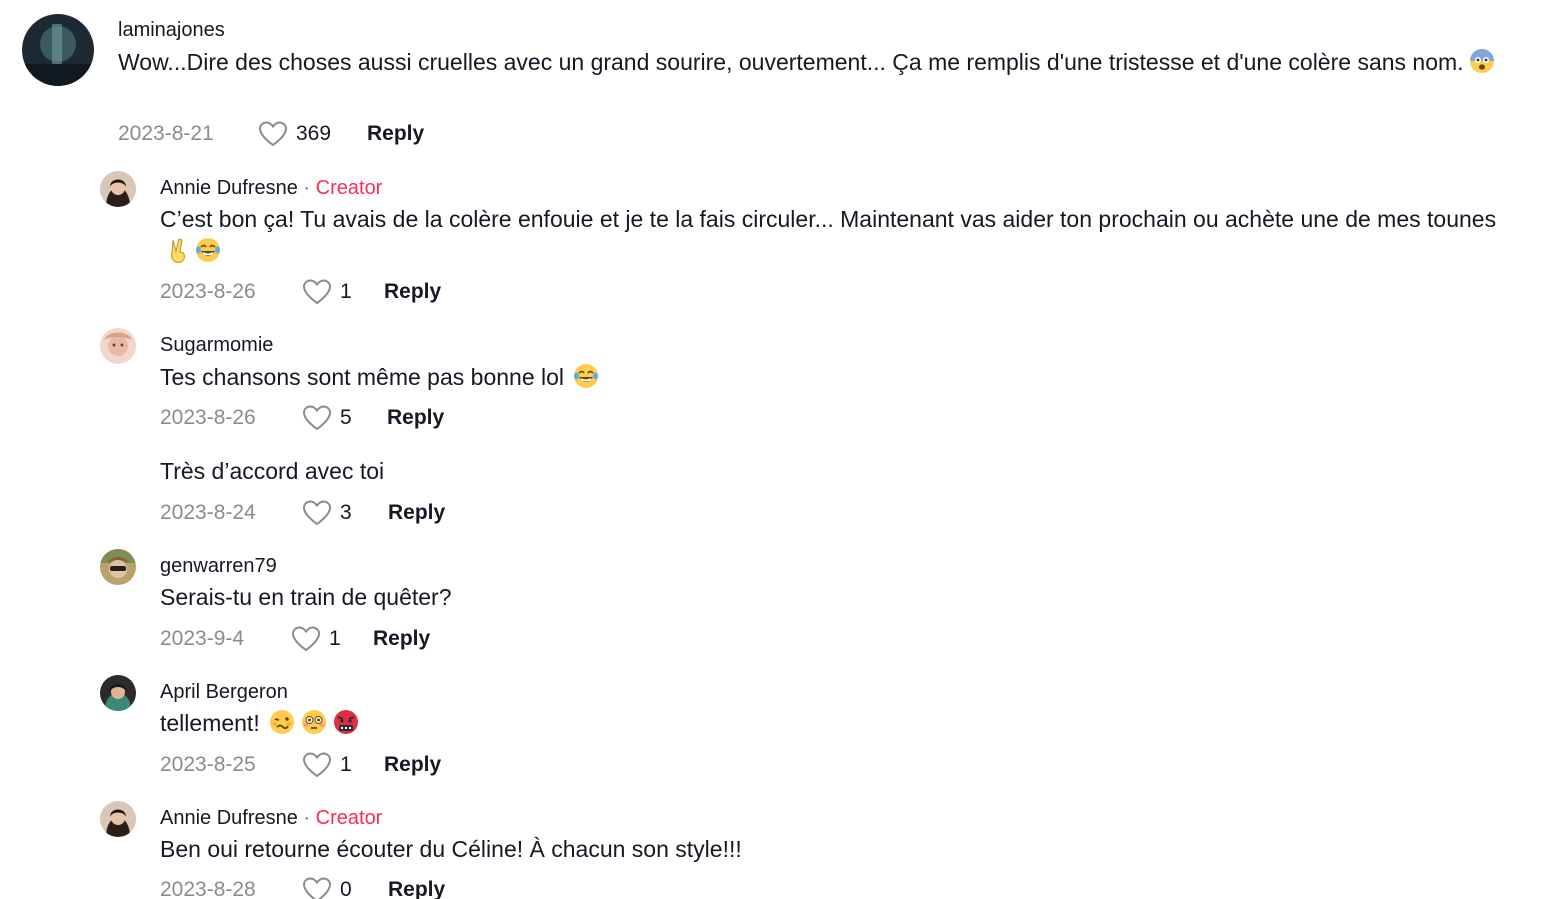 The image size is (1549, 899). Describe the element at coordinates (840, 597) in the screenshot. I see `comment-text: Serais-tu en train de quêter?` at that location.